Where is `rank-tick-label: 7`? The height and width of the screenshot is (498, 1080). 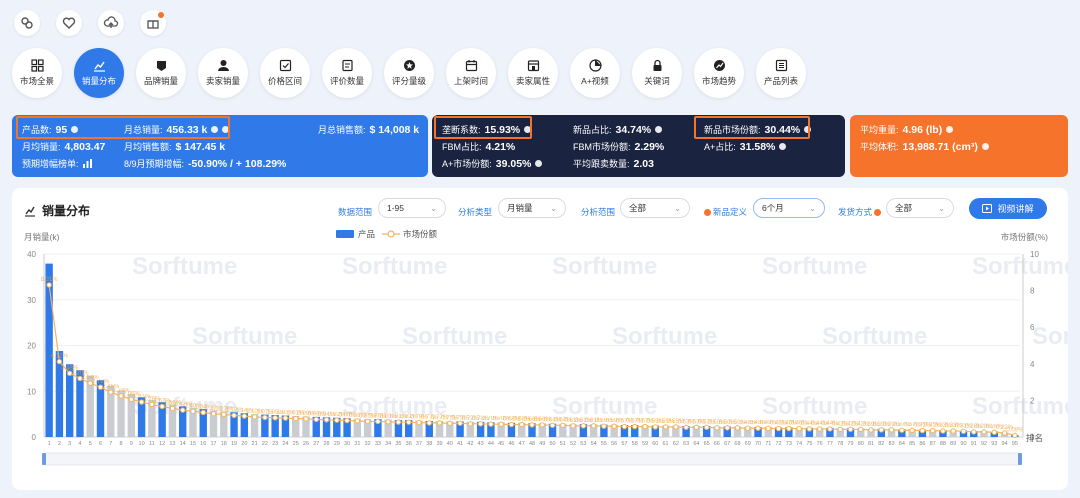 rank-tick-label: 7 is located at coordinates (110, 444).